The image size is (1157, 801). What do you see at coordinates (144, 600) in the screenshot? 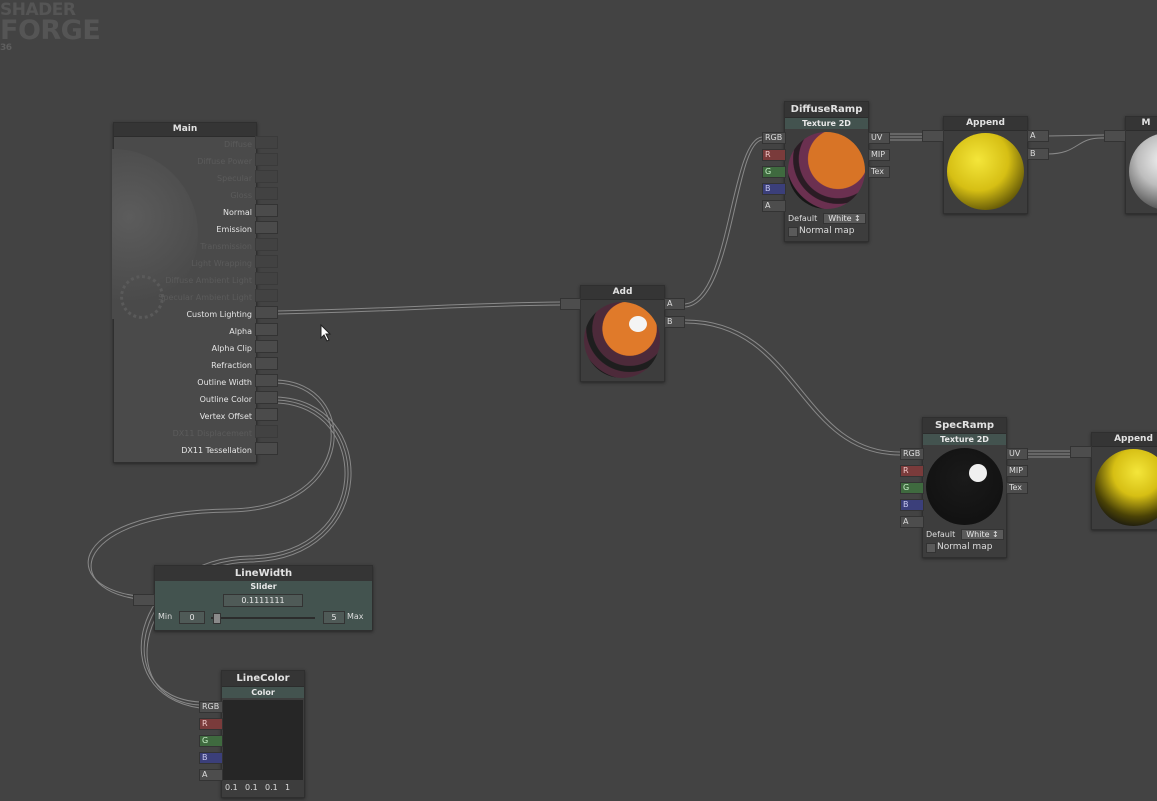
I see `line-width-output-port` at bounding box center [144, 600].